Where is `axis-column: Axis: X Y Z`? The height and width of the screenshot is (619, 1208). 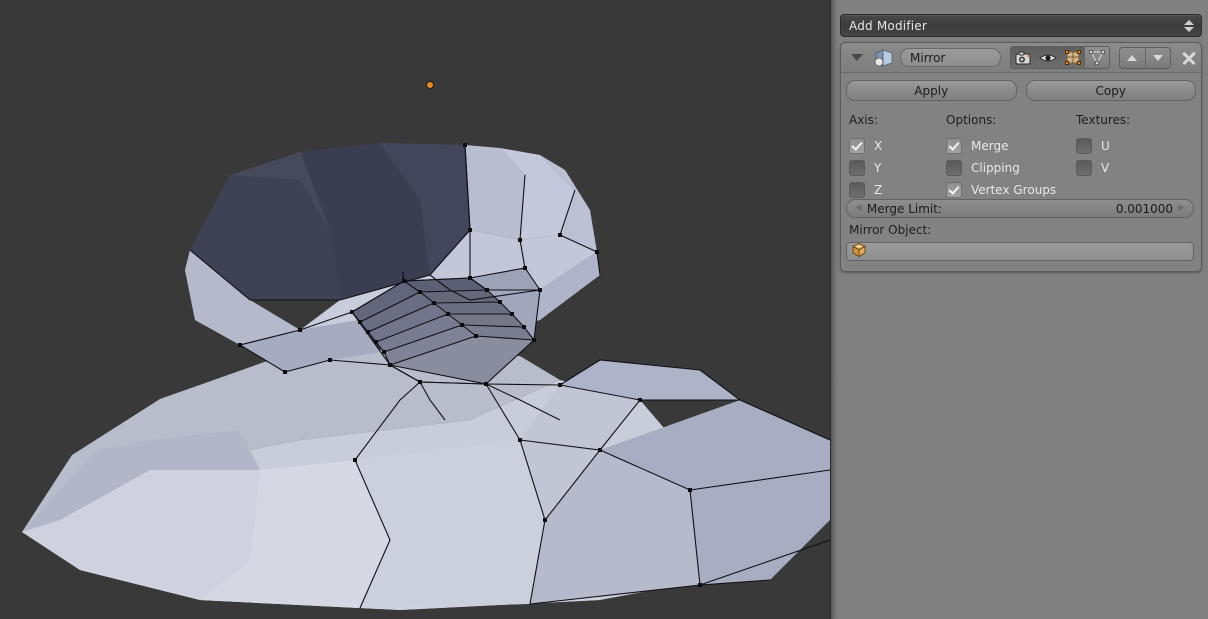
axis-column: Axis: X Y Z is located at coordinates (897, 157).